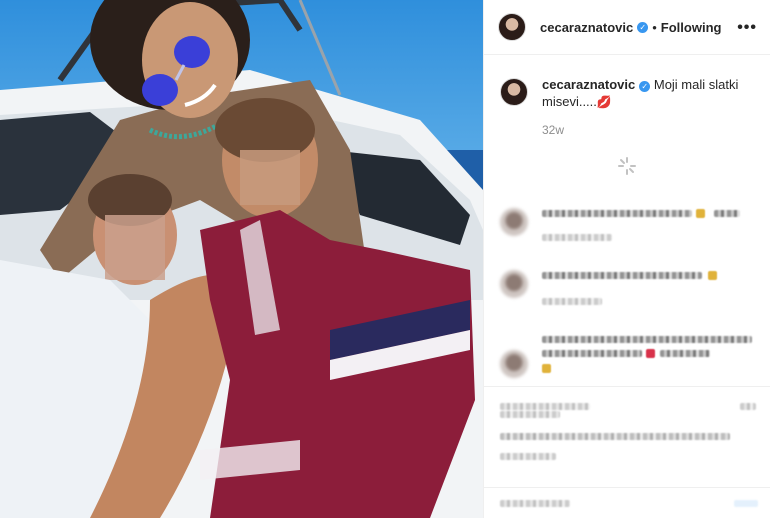 Image resolution: width=770 pixels, height=519 pixels. What do you see at coordinates (747, 28) in the screenshot?
I see `more-options-icon: •••` at bounding box center [747, 28].